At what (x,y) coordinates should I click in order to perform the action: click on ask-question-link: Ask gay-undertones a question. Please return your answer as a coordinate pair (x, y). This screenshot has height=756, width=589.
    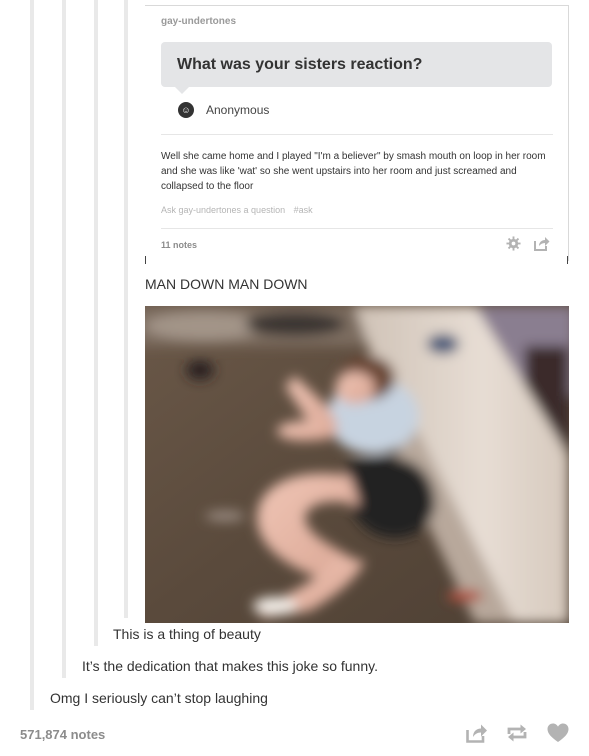
    Looking at the image, I should click on (223, 210).